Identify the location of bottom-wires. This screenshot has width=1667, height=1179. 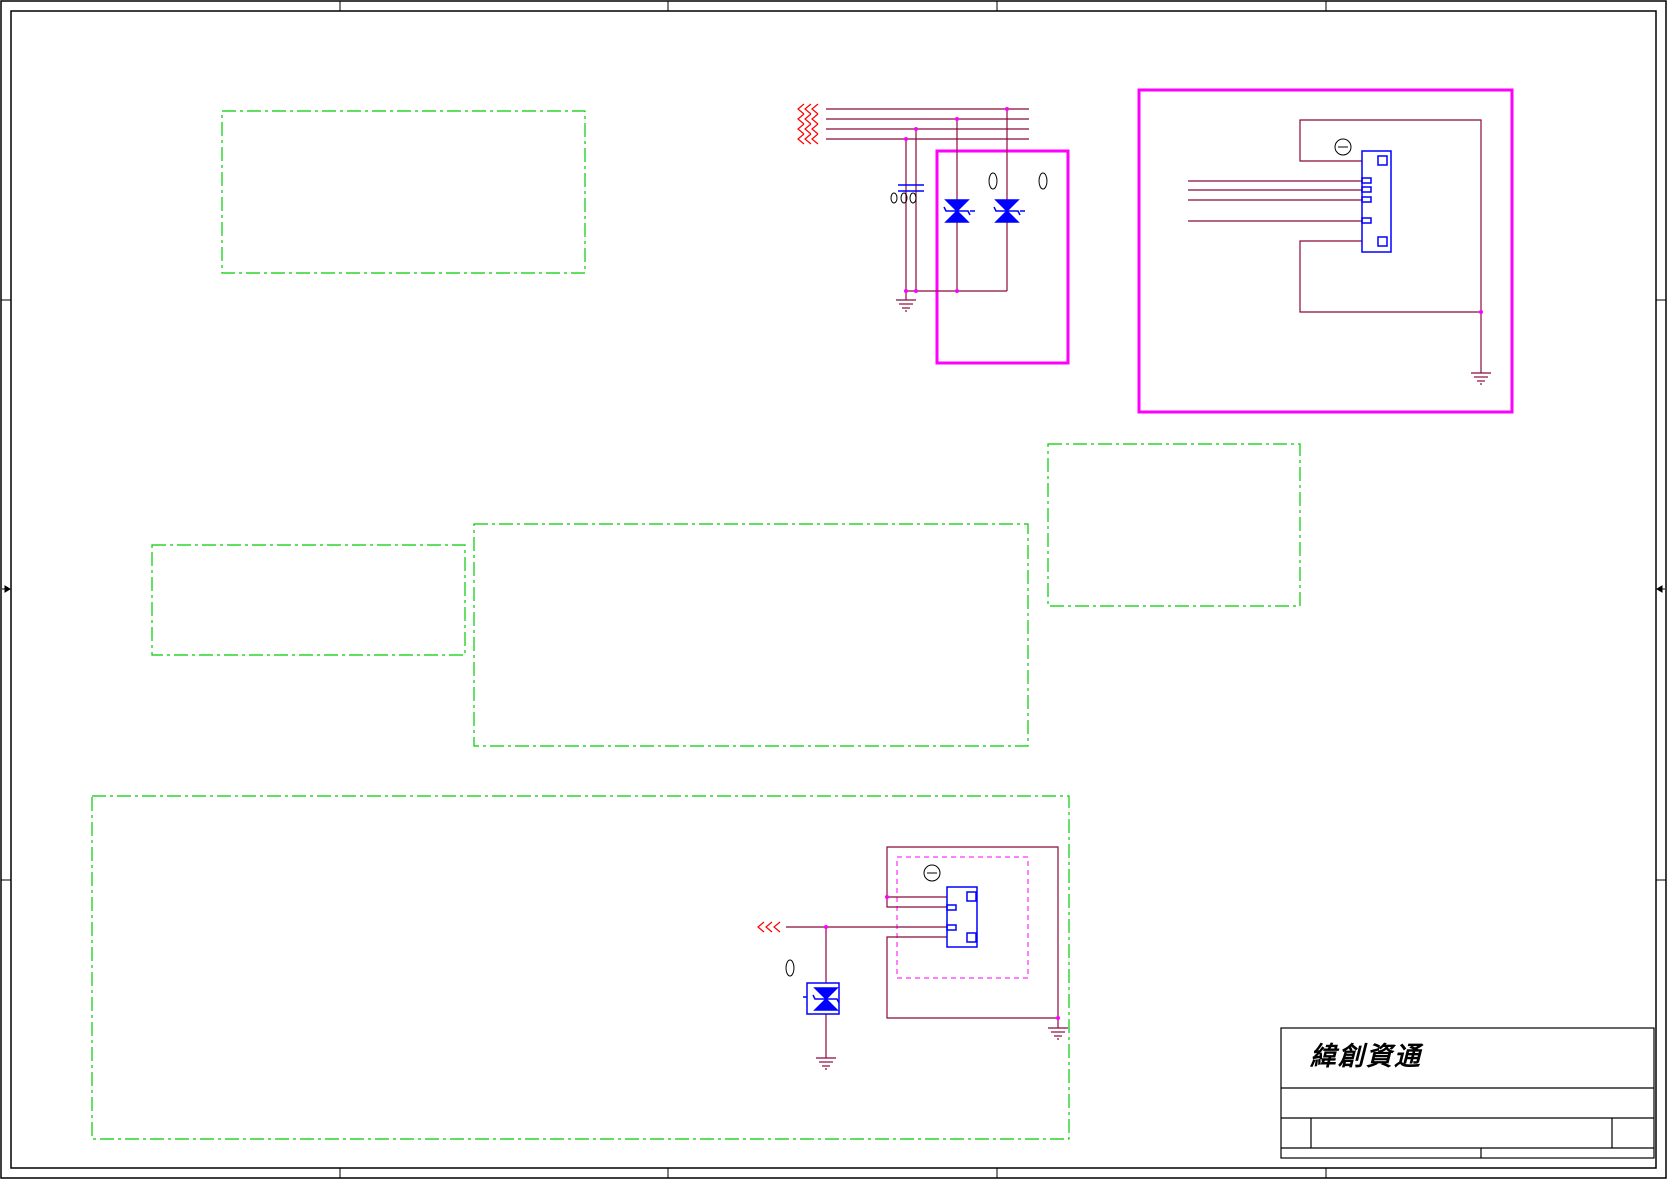
(922, 952).